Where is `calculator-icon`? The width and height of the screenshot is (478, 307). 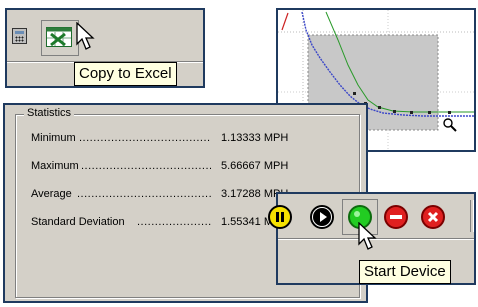 calculator-icon is located at coordinates (19, 36).